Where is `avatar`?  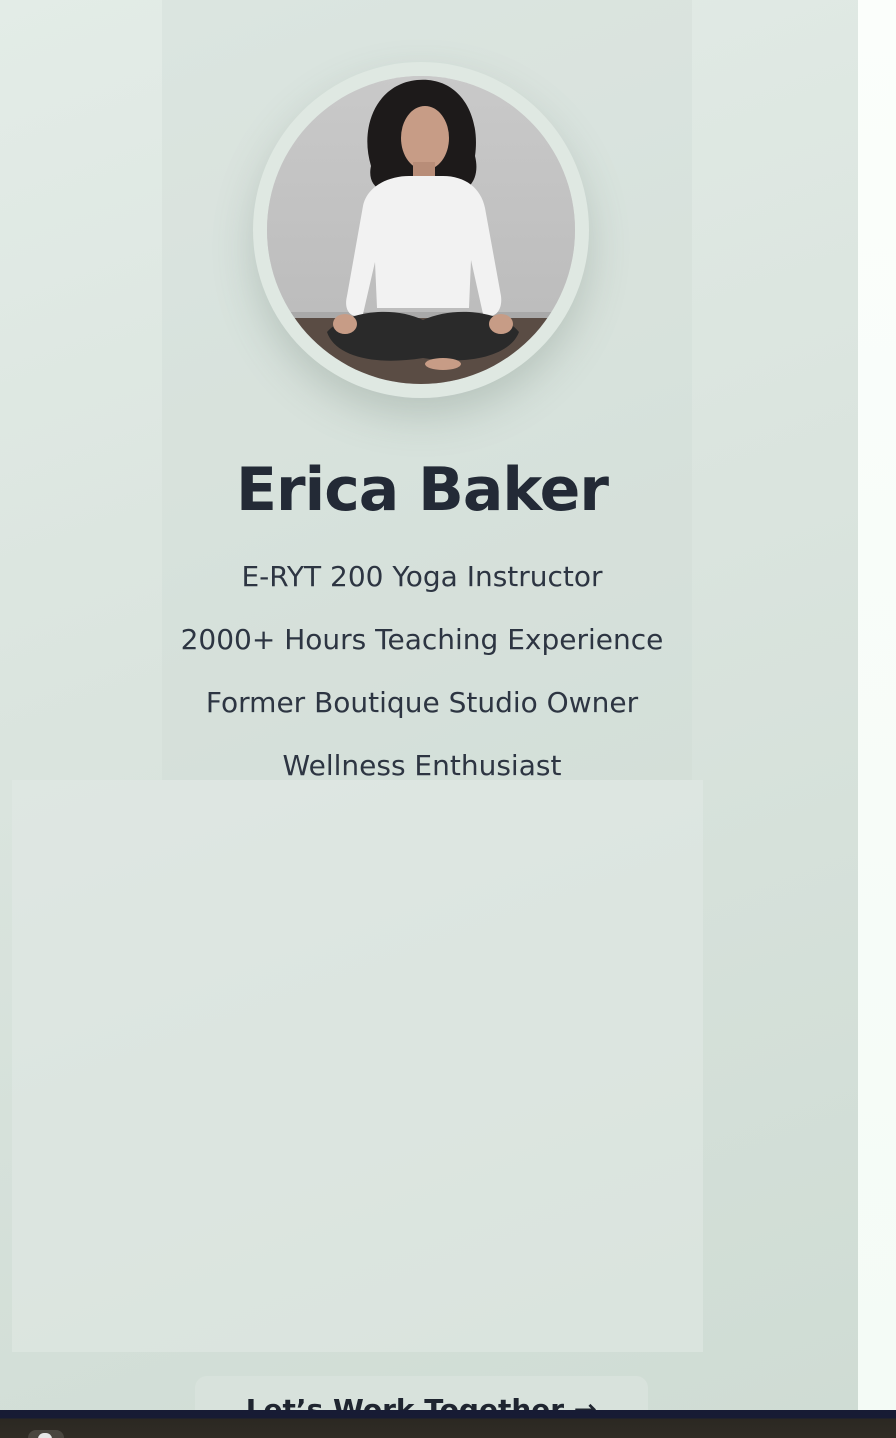 avatar is located at coordinates (421, 230).